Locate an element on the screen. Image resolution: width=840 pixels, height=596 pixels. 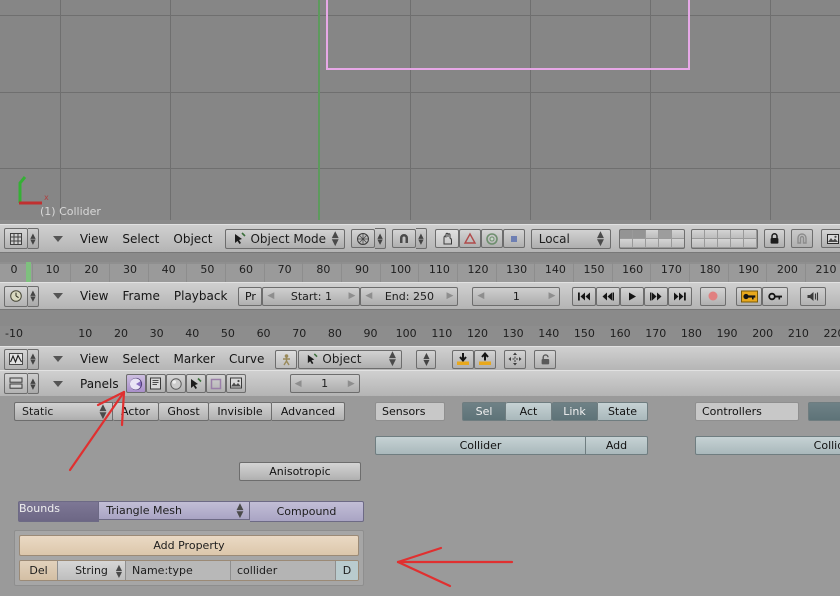
sensor-filter-state: State is located at coordinates (623, 411).